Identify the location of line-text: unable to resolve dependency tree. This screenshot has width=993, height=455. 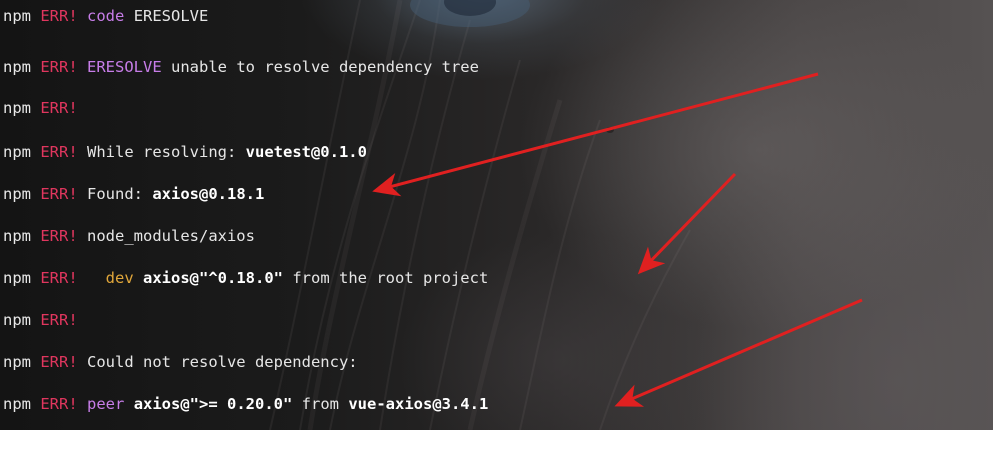
(320, 67).